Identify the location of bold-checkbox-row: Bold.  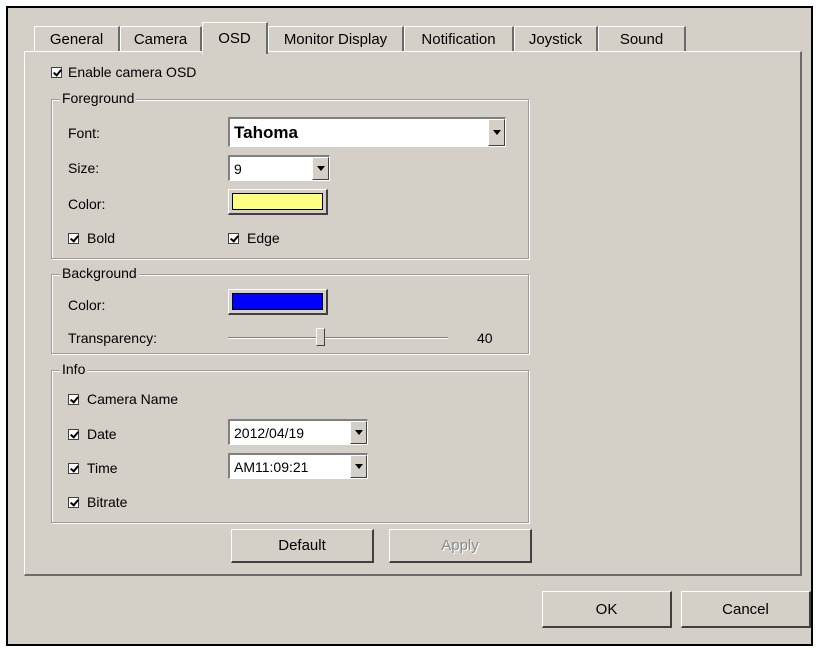
(91, 238).